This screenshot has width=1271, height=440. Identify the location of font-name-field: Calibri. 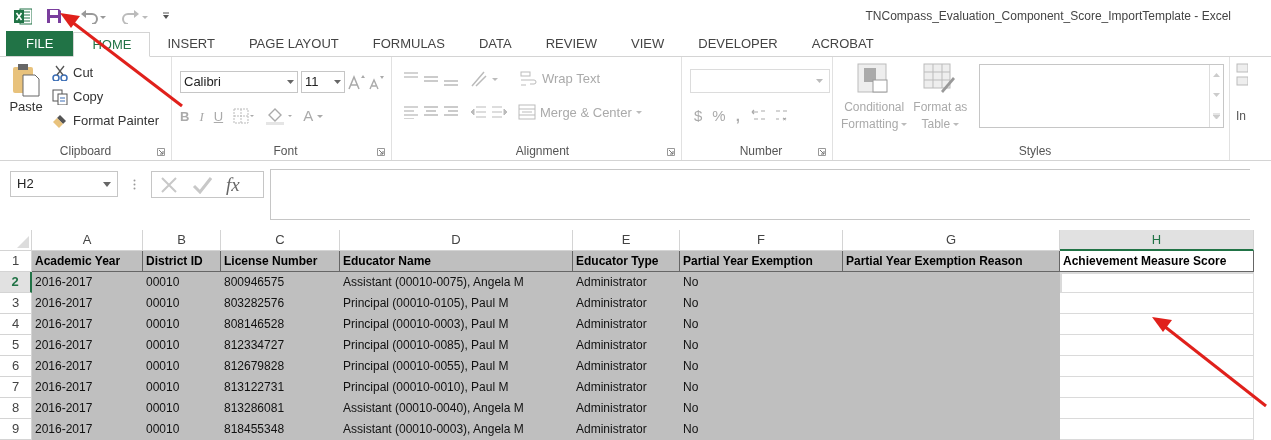
(239, 82).